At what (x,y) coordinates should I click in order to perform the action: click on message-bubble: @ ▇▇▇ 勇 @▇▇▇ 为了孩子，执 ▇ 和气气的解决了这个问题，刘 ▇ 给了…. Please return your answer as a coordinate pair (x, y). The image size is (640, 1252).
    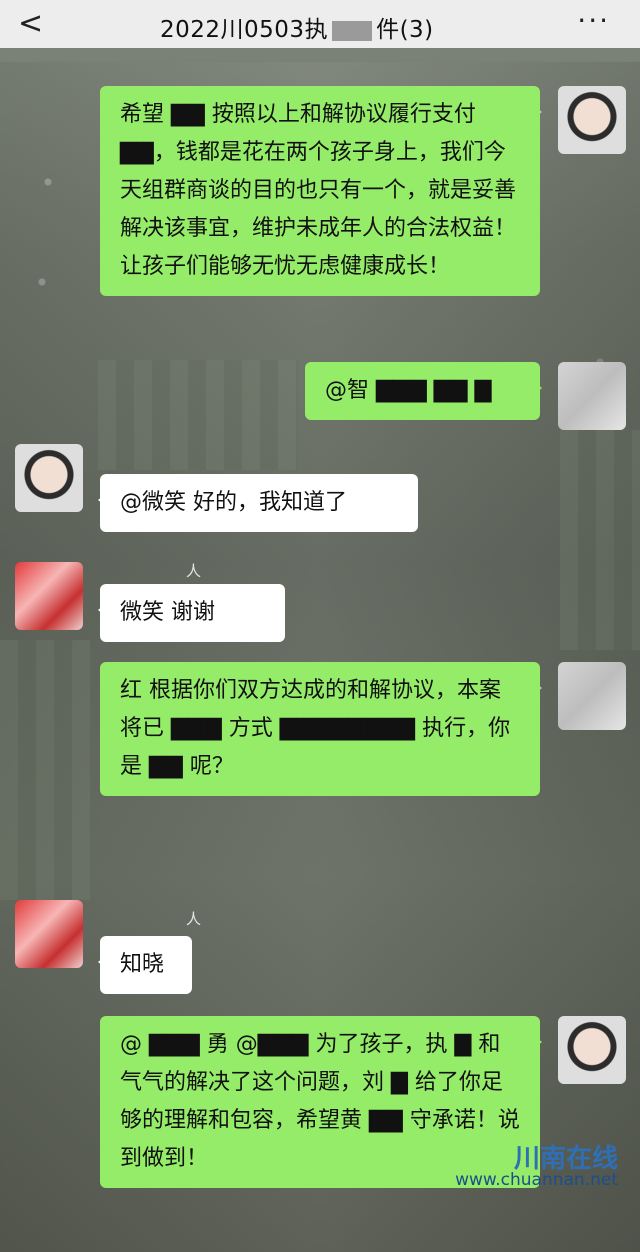
    Looking at the image, I should click on (321, 1102).